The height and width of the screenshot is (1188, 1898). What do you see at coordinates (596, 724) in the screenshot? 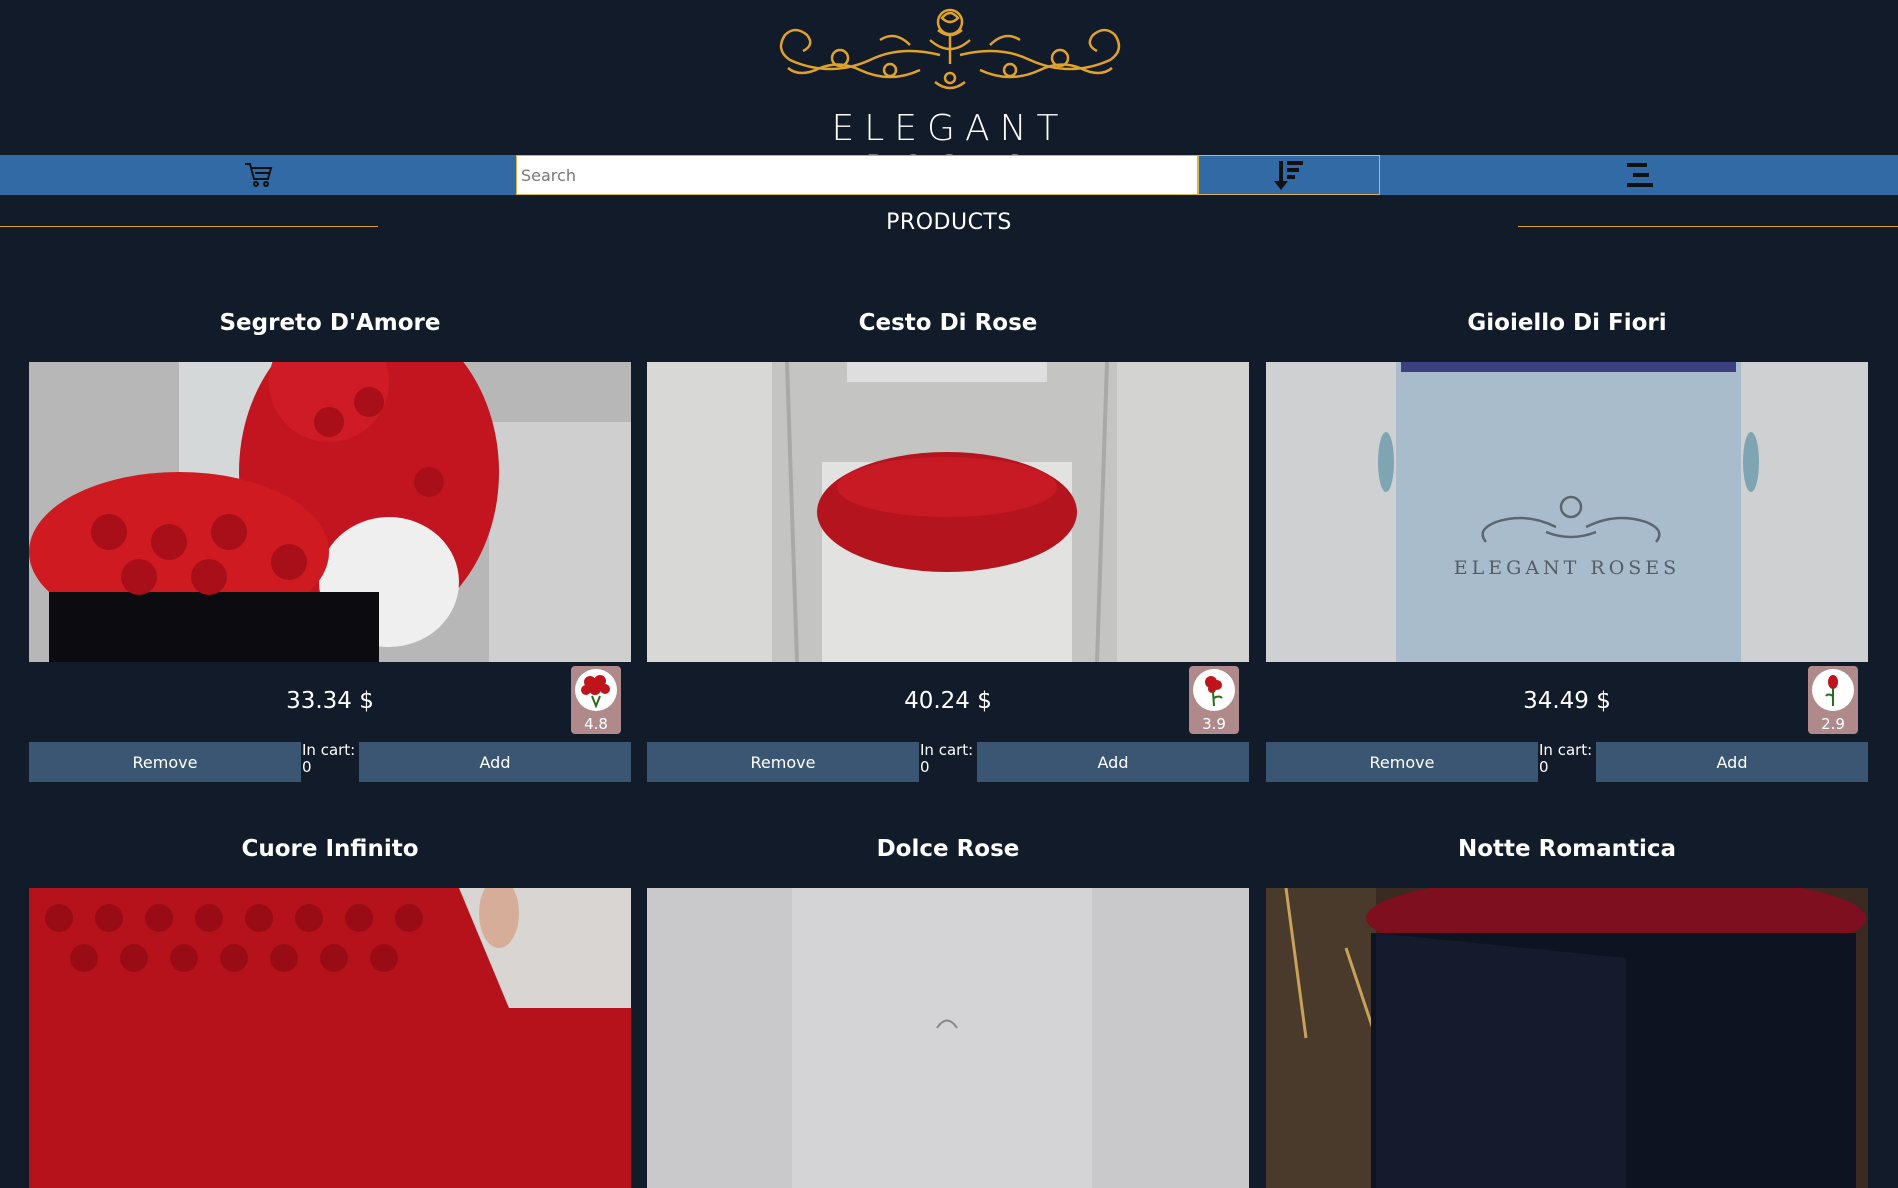
I see `rating-value: 4.8` at bounding box center [596, 724].